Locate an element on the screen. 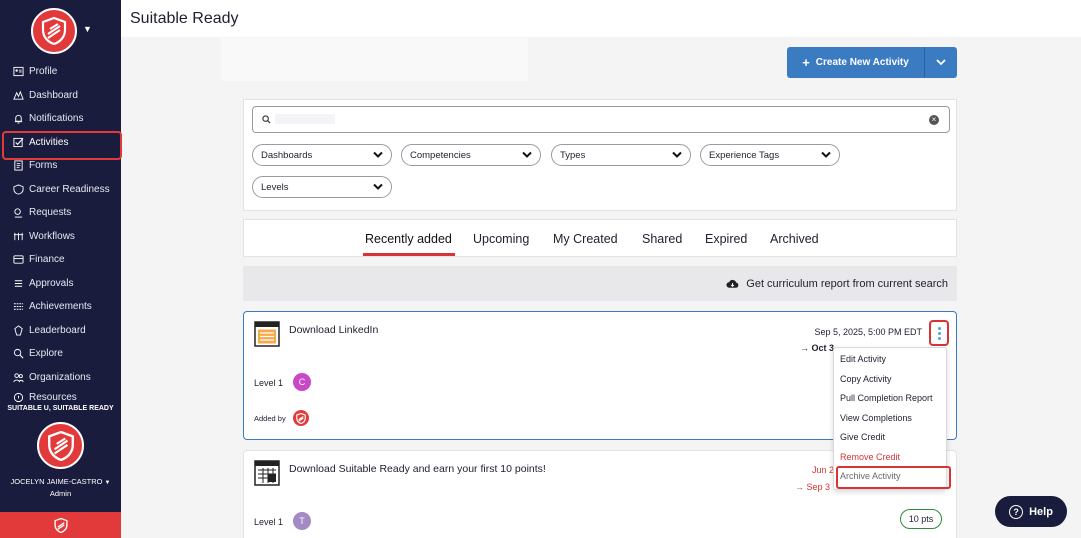 Image resolution: width=1081 pixels, height=538 pixels. tab-shared: Shared is located at coordinates (662, 239).